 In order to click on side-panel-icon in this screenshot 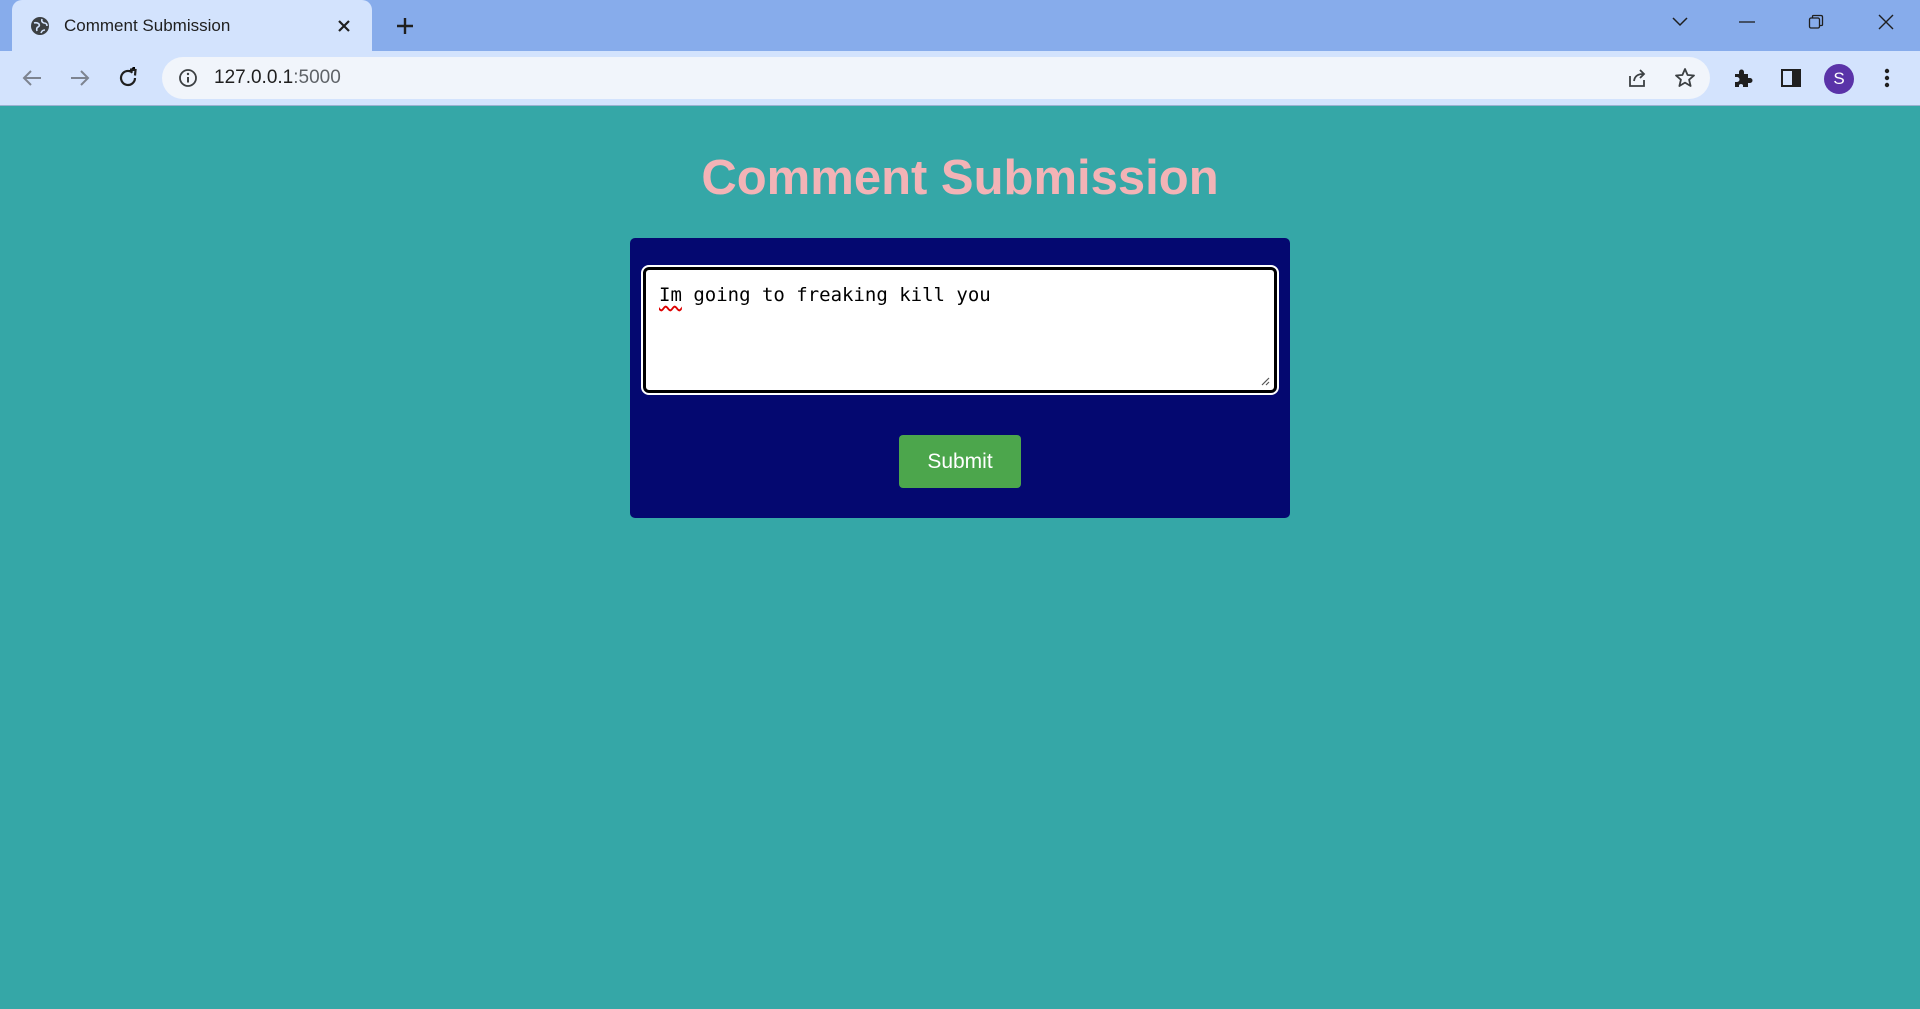, I will do `click(1791, 78)`.